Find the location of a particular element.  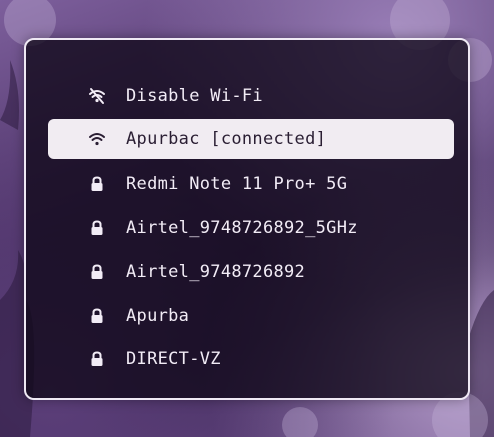

menu-item-label: Disable Wi-Fi is located at coordinates (194, 96).